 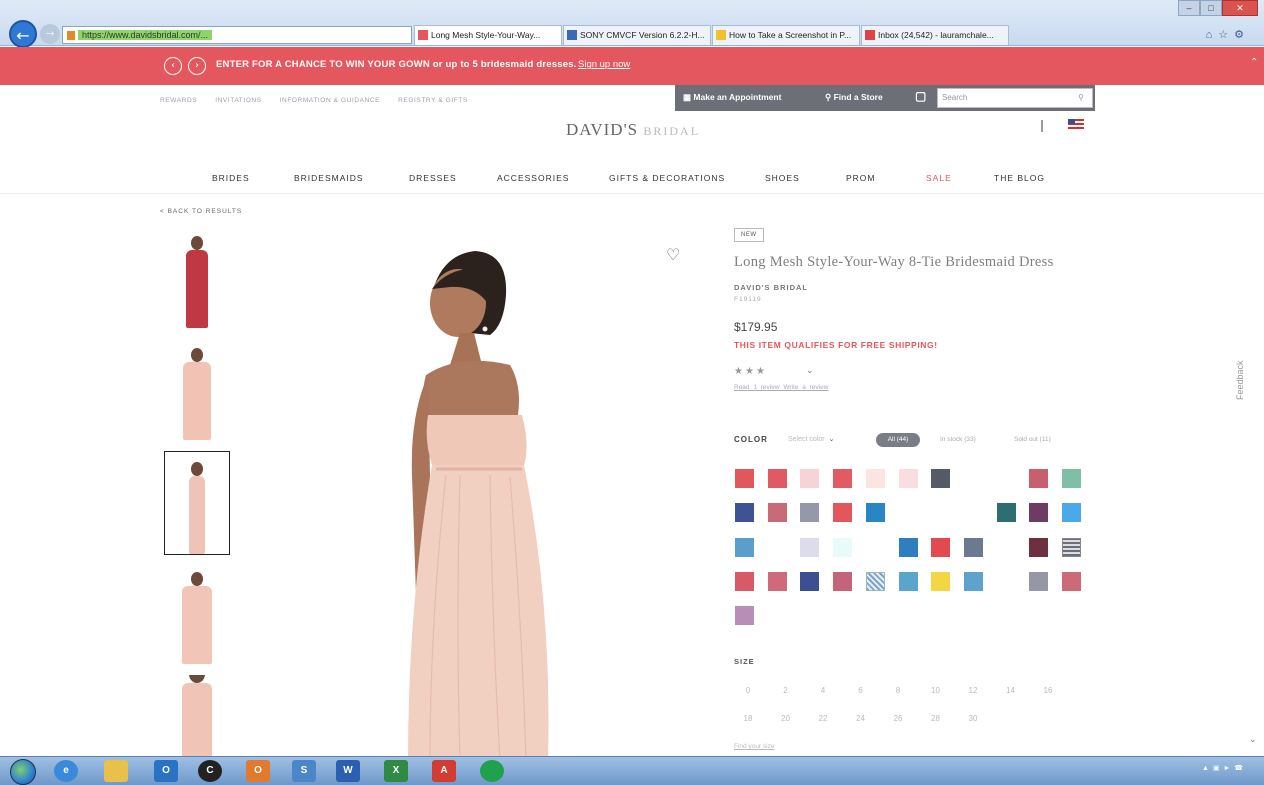 What do you see at coordinates (197, 66) in the screenshot?
I see `promo-next-icon: ›` at bounding box center [197, 66].